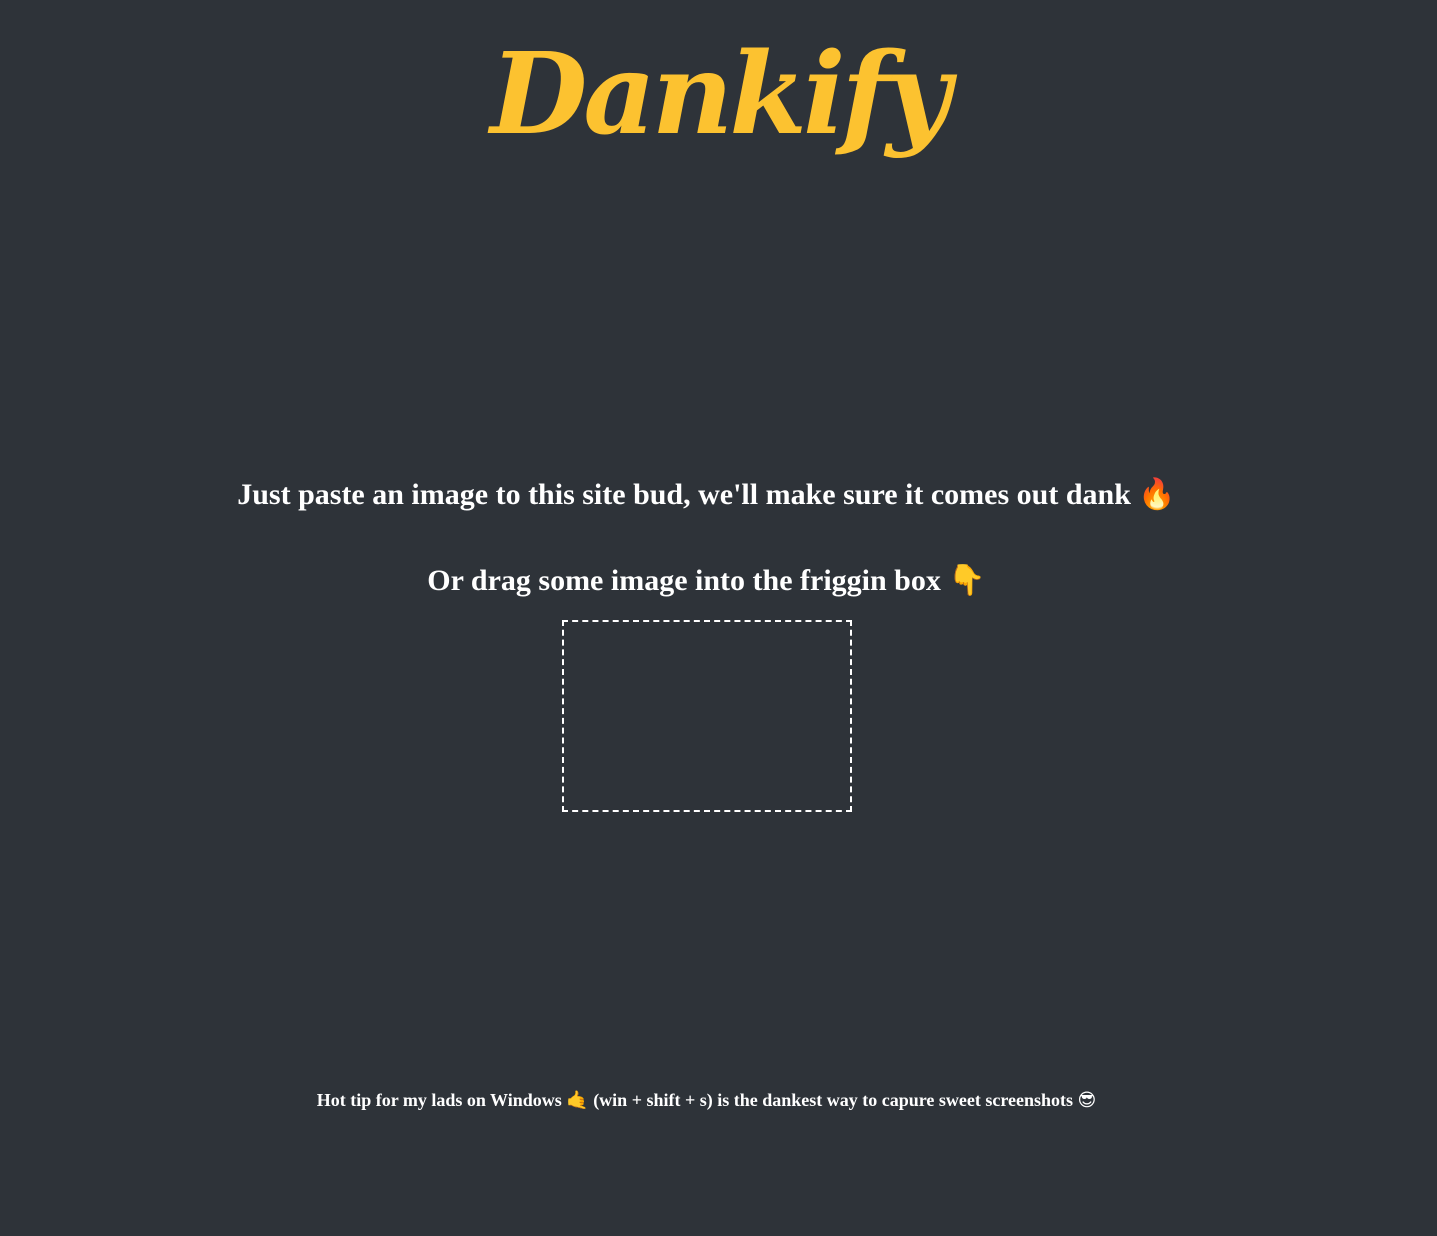 The image size is (1437, 1236). I want to click on tip-prefix: Hot tip for my lads on Windows, so click(439, 1100).